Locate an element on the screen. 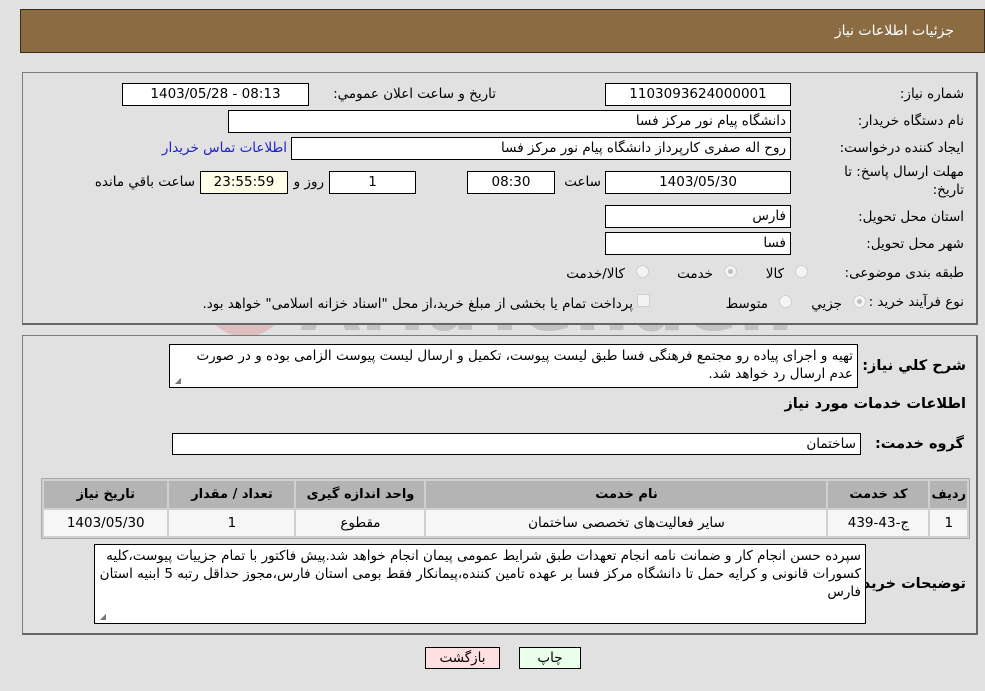 The width and height of the screenshot is (985, 691). col-service-code: کد خدمت is located at coordinates (878, 494).